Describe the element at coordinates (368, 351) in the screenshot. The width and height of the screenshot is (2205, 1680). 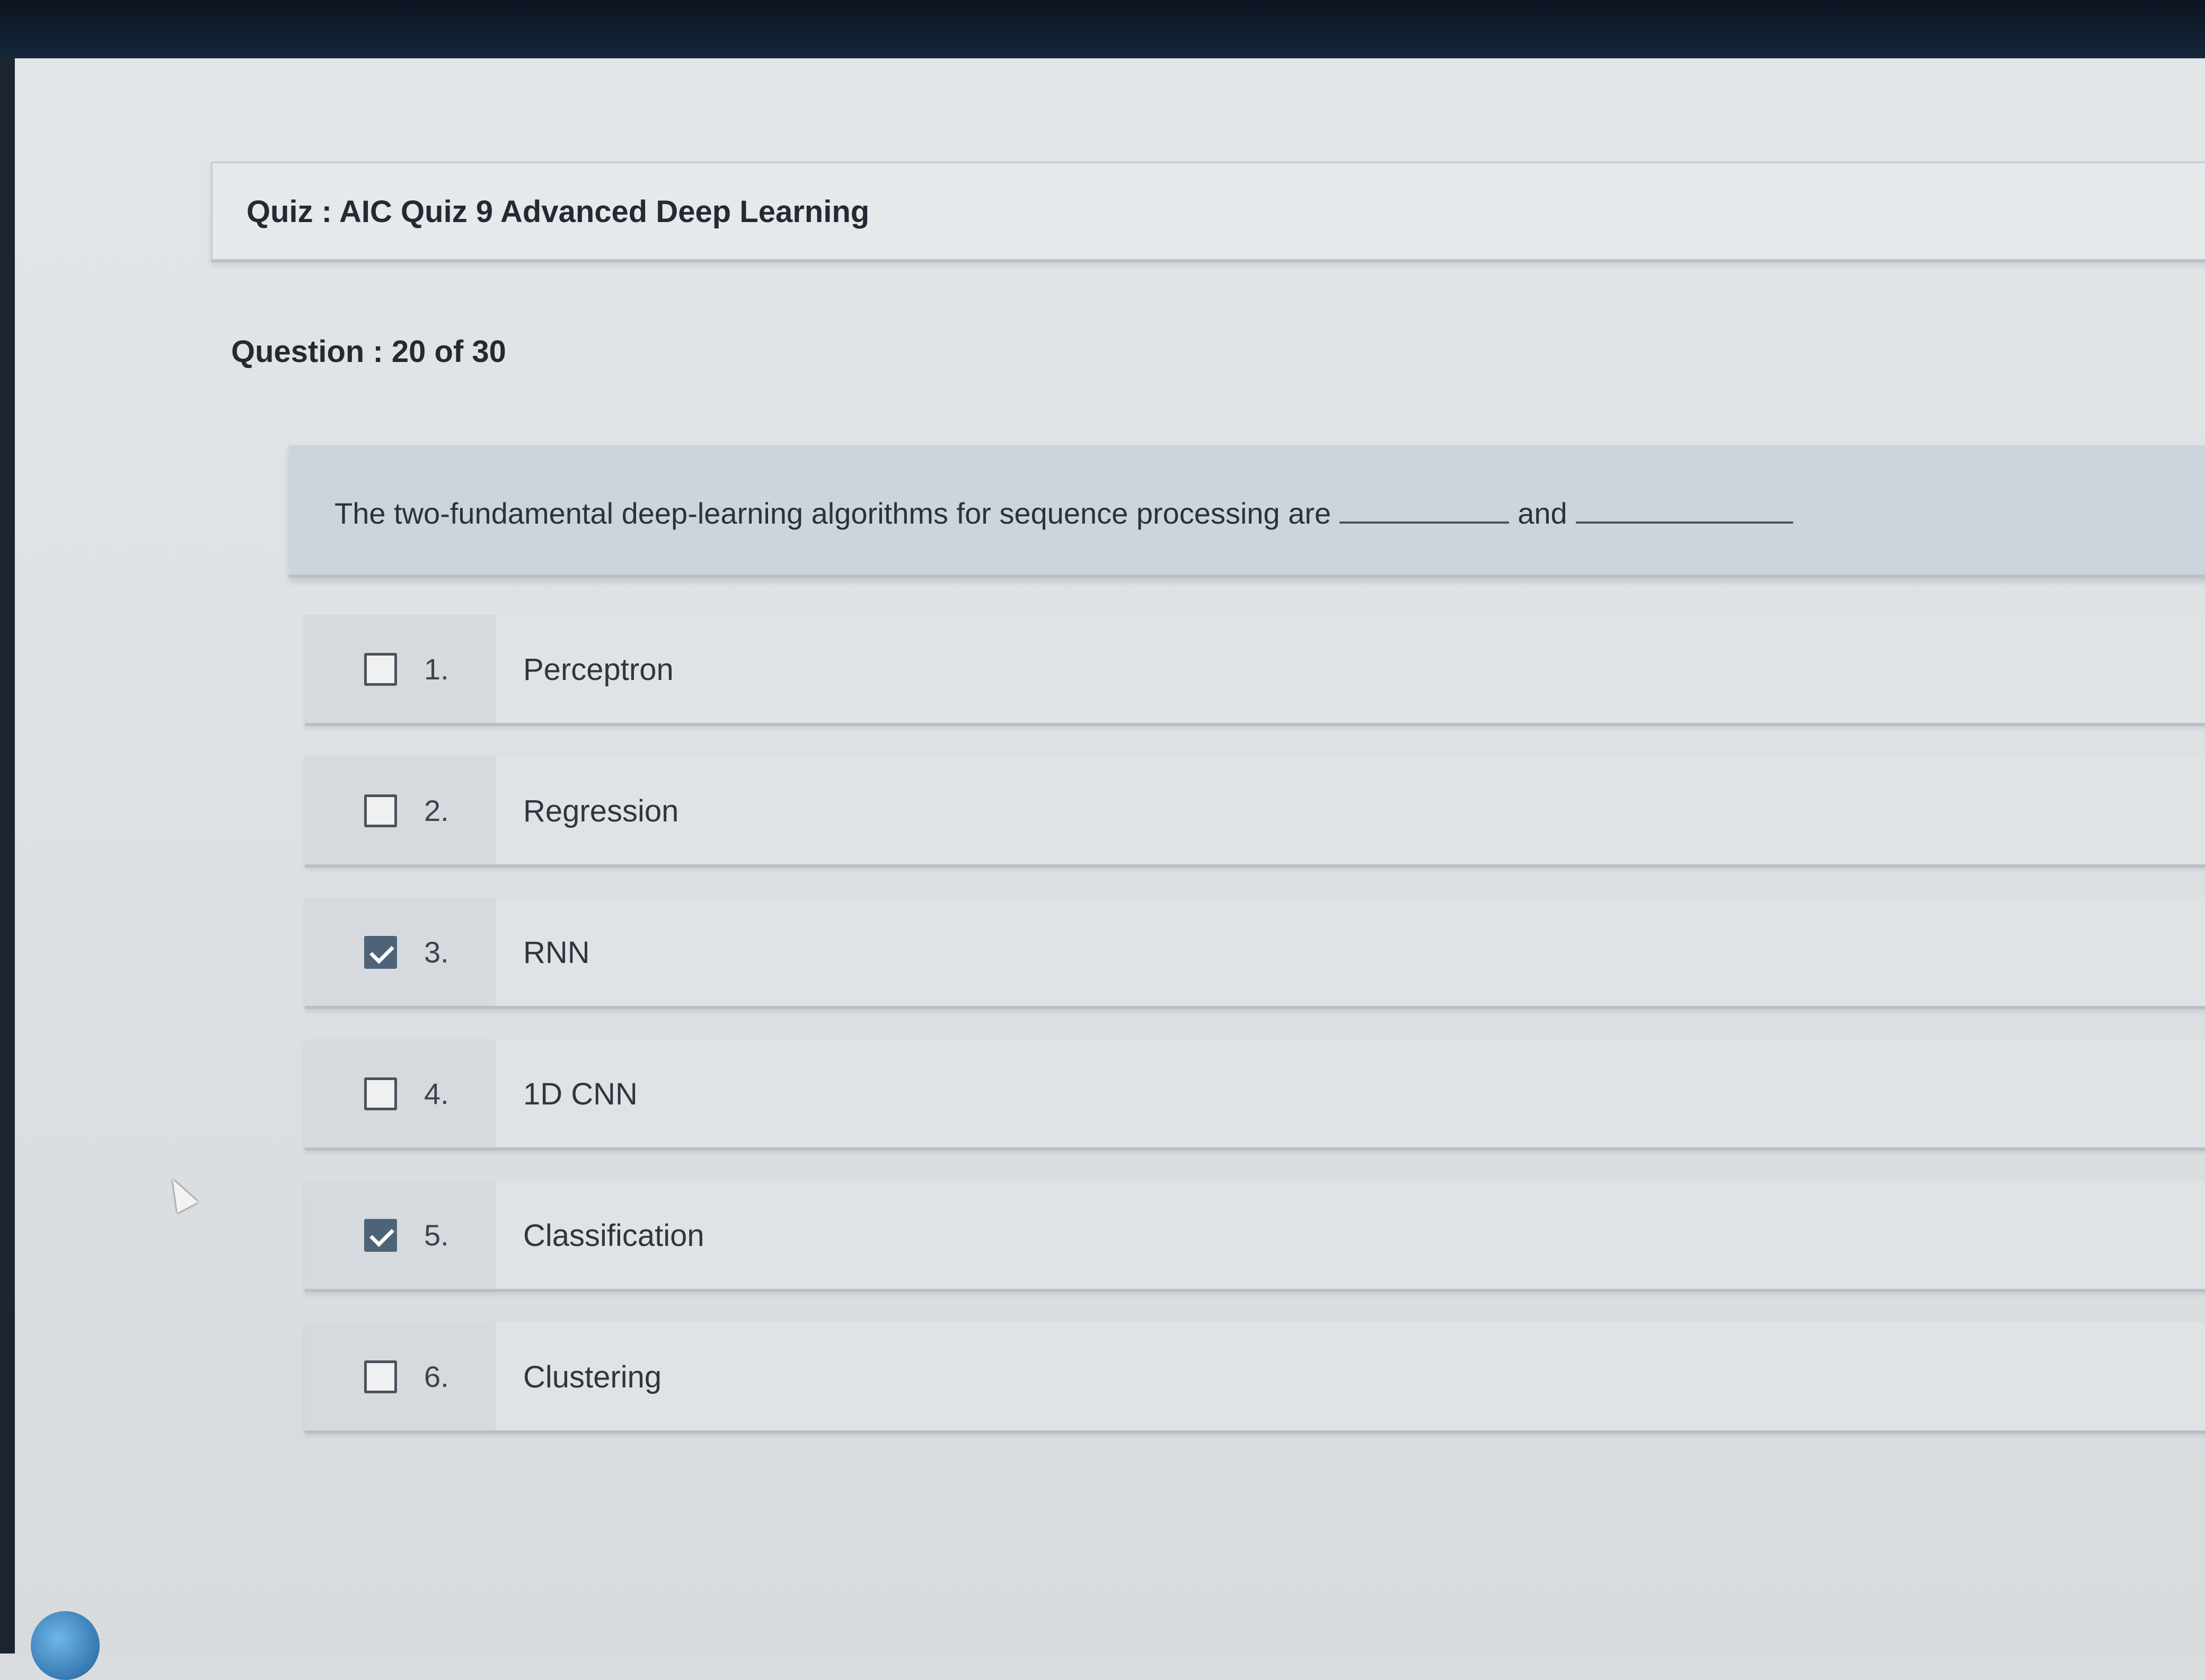
I see `question-counter: Question : 20 of 30` at that location.